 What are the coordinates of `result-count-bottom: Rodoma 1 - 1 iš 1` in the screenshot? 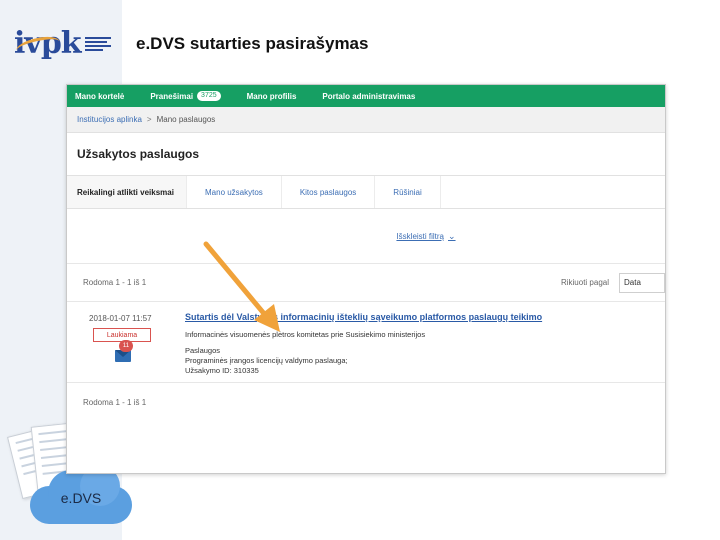 It's located at (115, 402).